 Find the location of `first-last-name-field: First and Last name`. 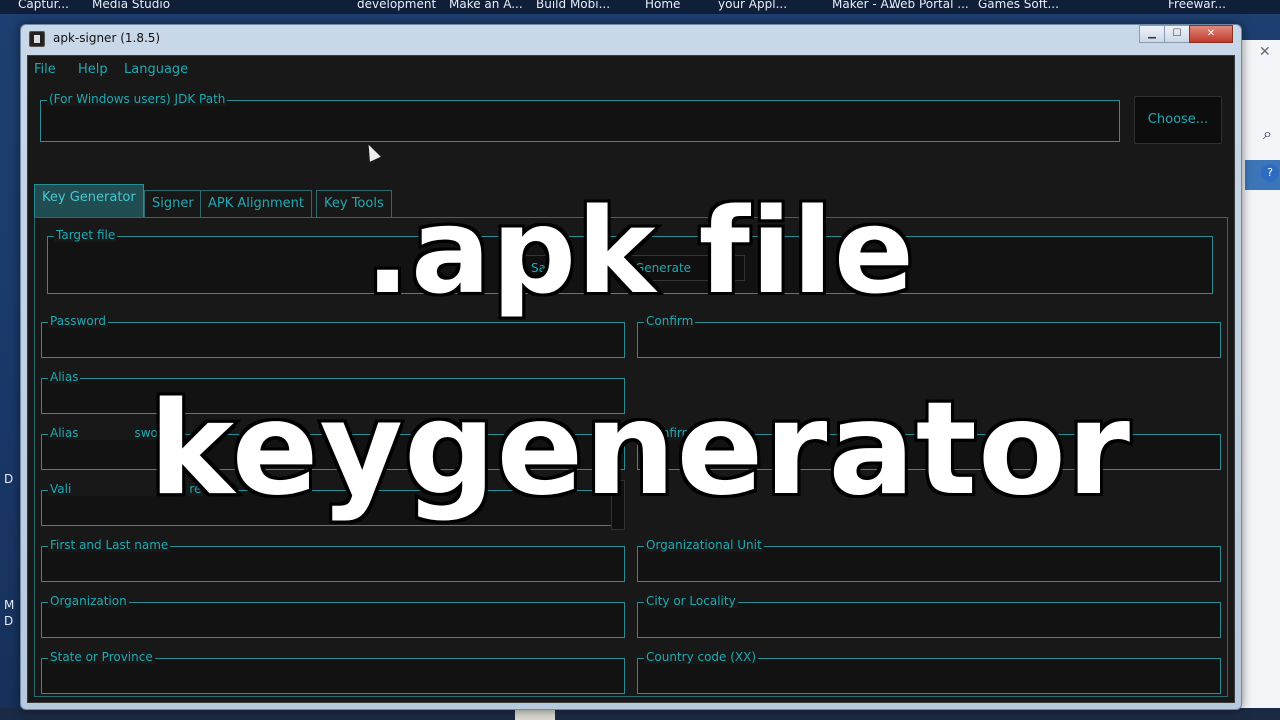

first-last-name-field: First and Last name is located at coordinates (333, 560).